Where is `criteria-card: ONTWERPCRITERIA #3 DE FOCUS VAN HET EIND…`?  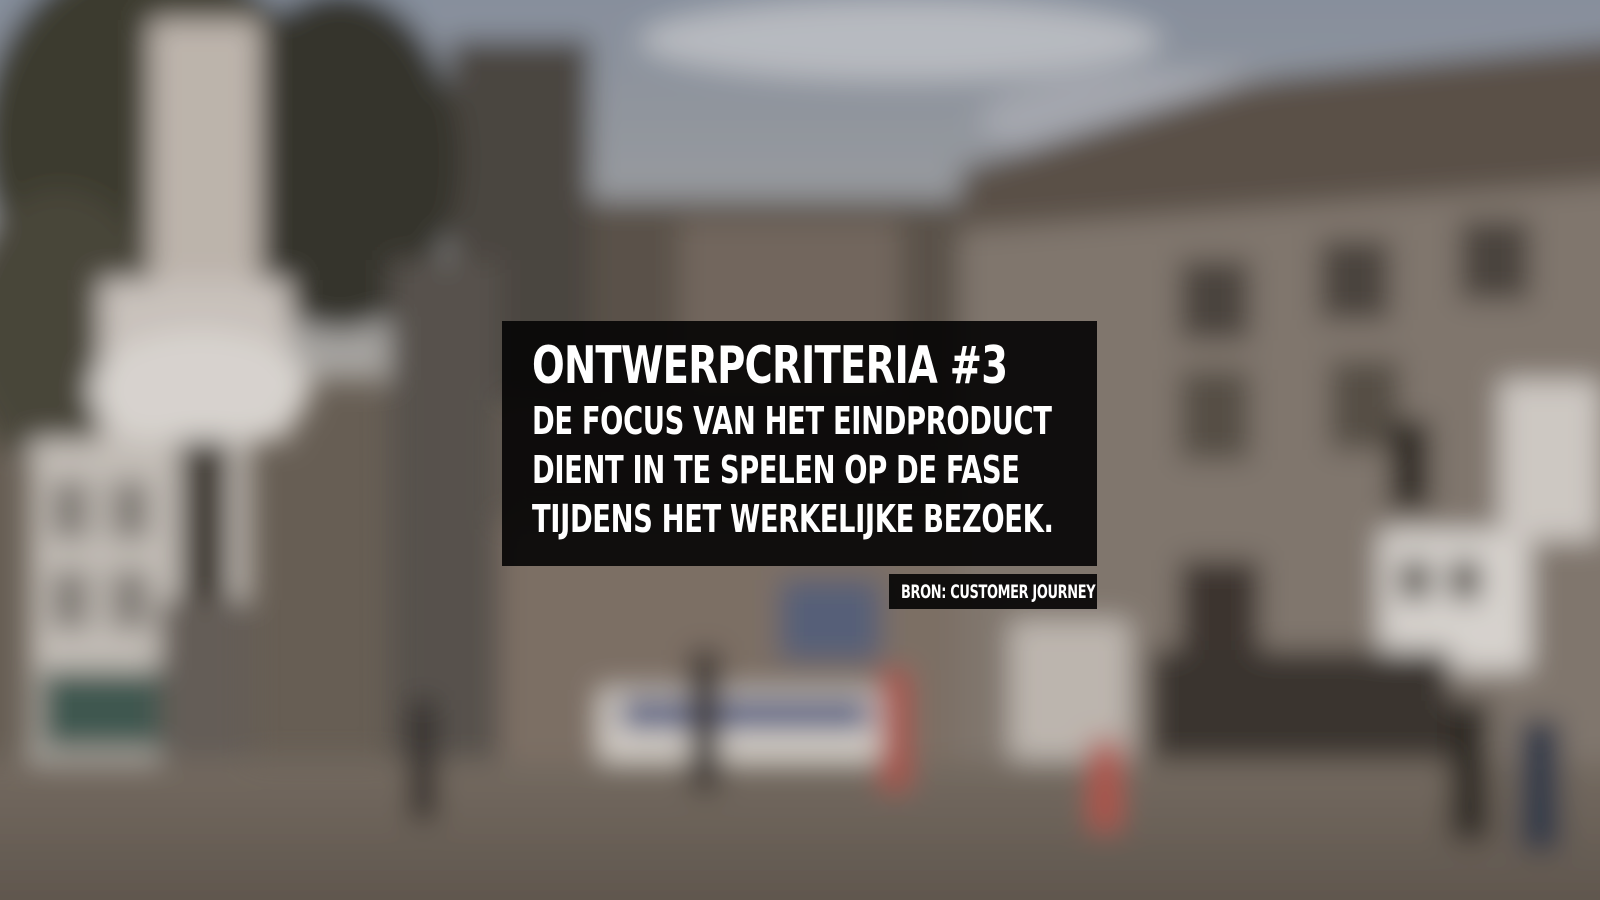
criteria-card: ONTWERPCRITERIA #3 DE FOCUS VAN HET EIND… is located at coordinates (799, 443).